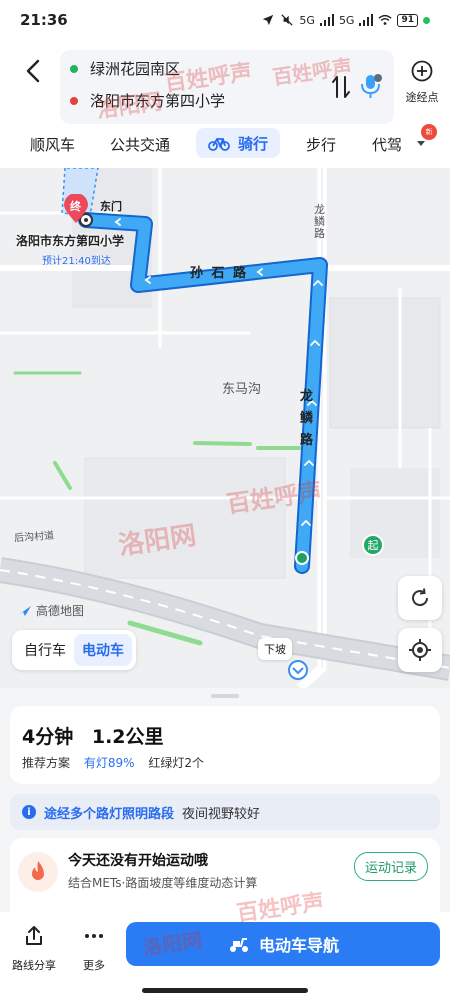 Image resolution: width=450 pixels, height=1000 pixels. I want to click on start-dot-icon, so click(74, 68).